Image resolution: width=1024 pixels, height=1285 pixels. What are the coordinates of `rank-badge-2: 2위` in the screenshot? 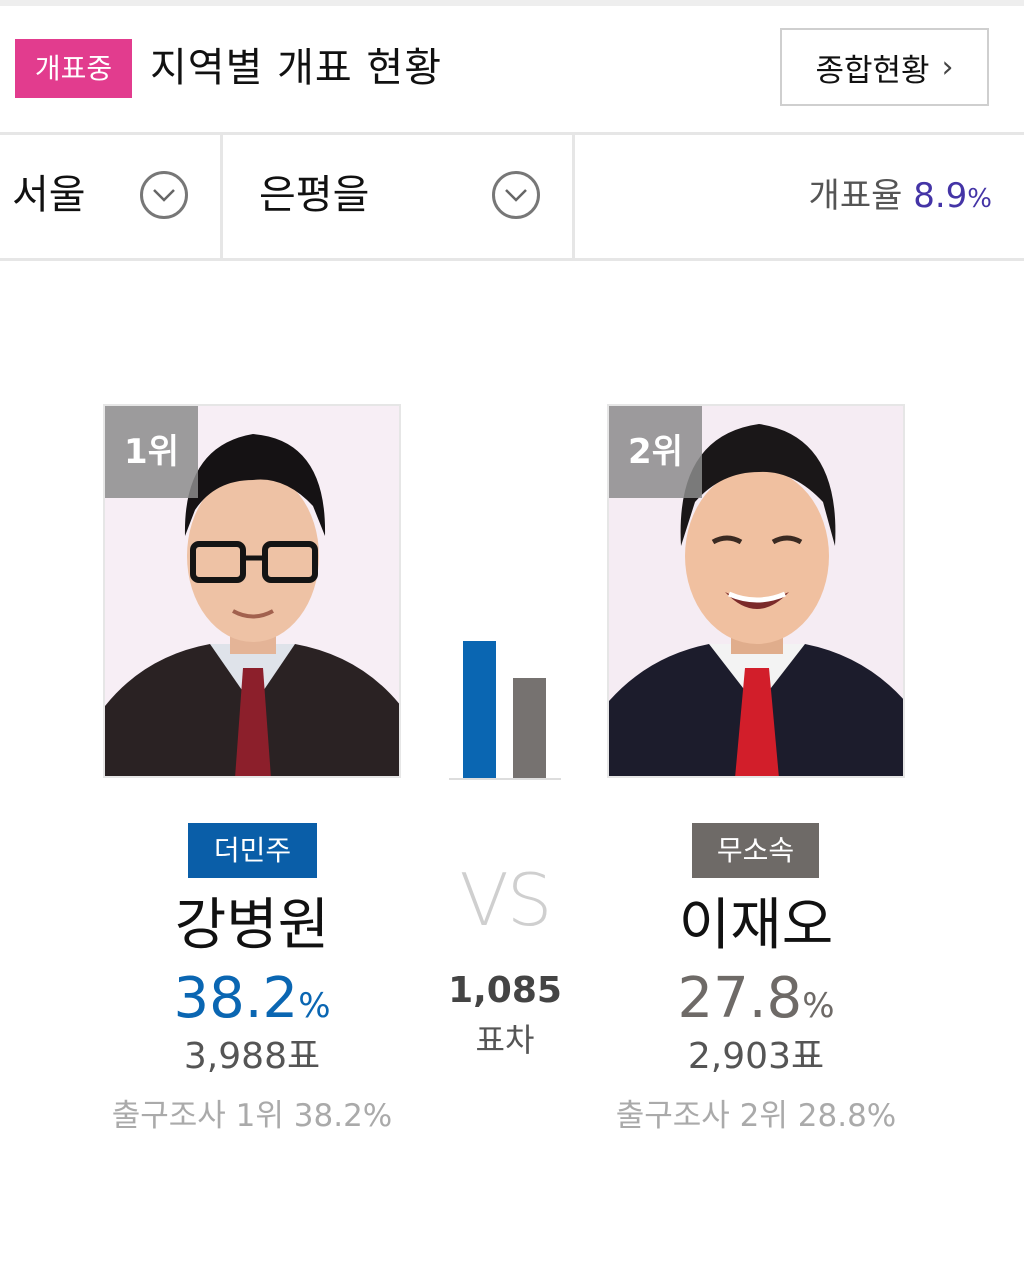 It's located at (655, 452).